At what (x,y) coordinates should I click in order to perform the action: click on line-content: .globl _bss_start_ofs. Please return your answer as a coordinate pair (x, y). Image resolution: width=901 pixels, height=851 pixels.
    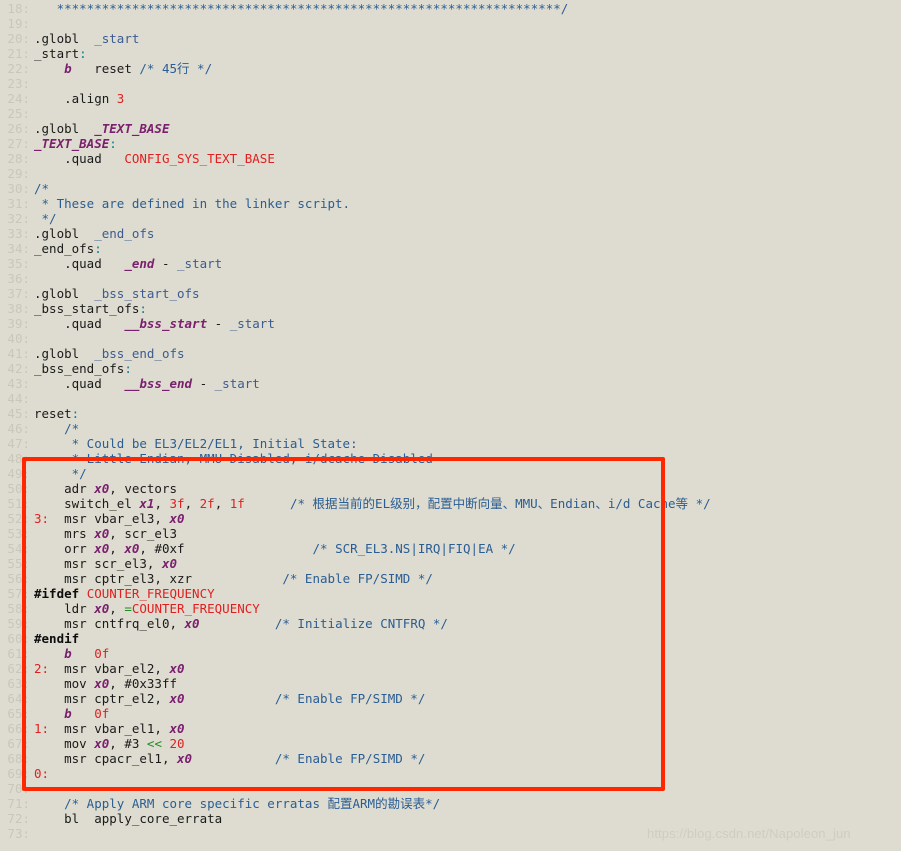
    Looking at the image, I should click on (467, 293).